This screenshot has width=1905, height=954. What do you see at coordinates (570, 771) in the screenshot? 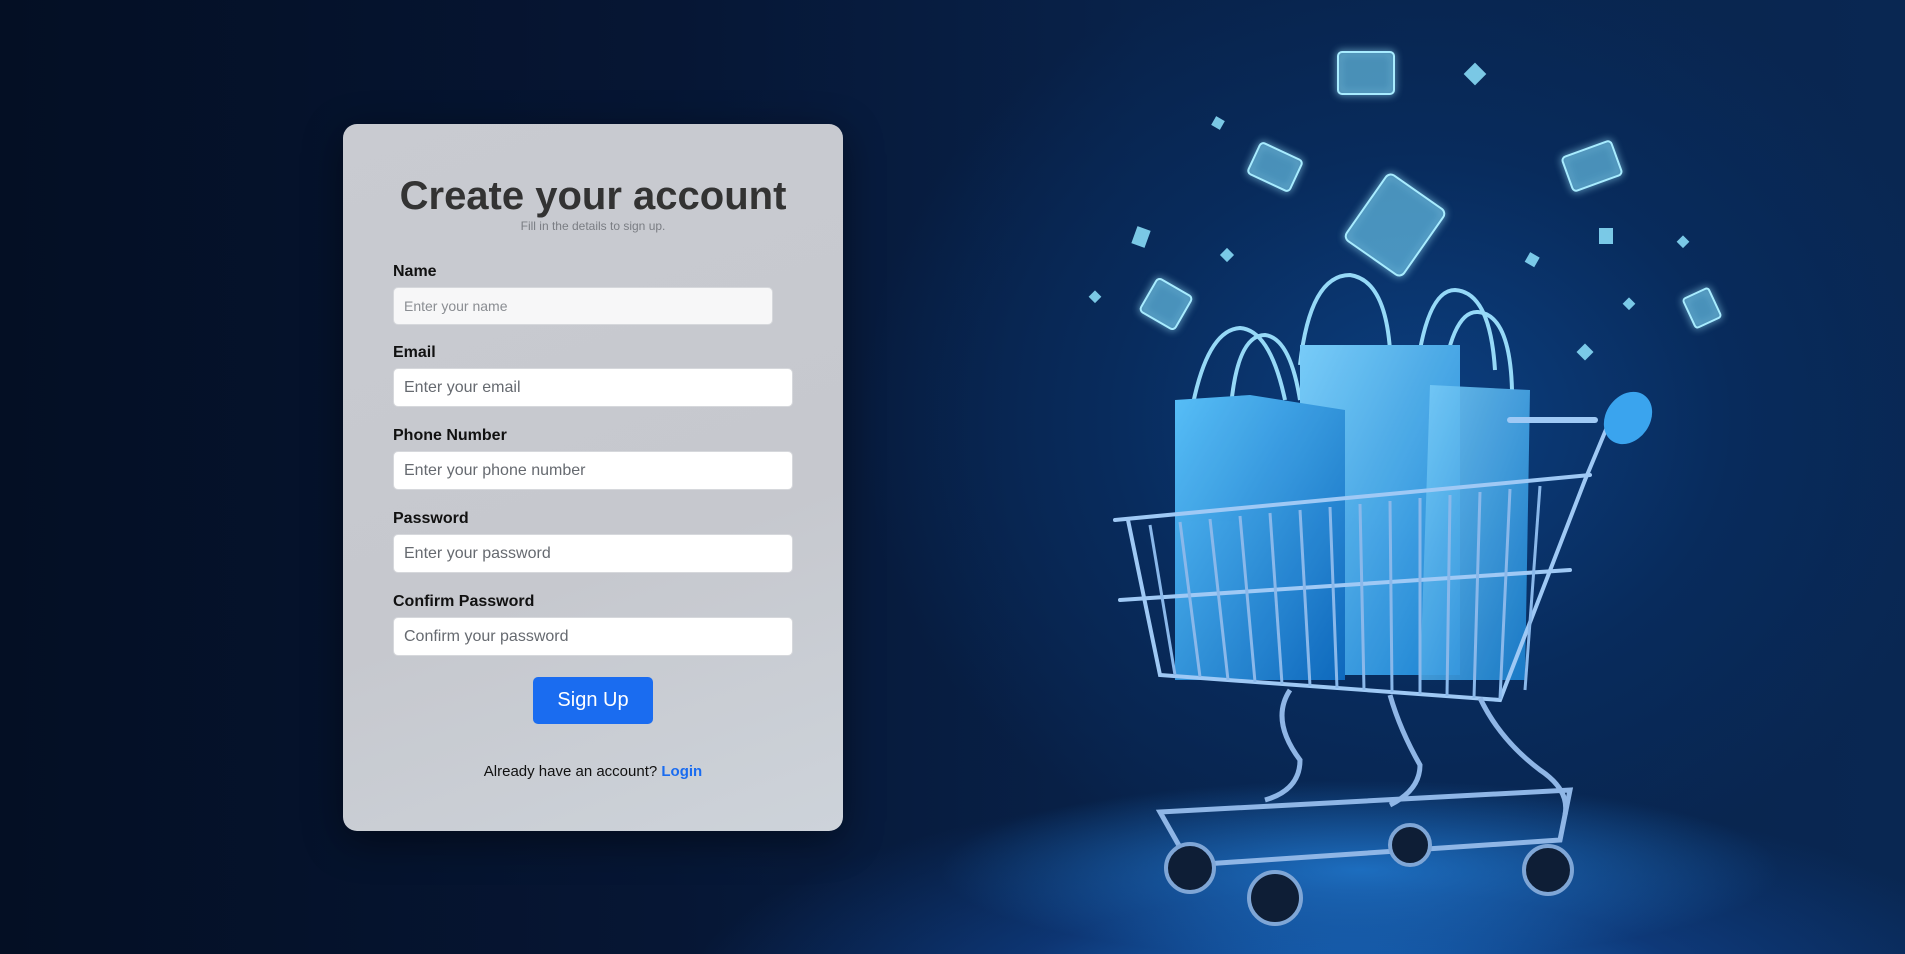
I see `login-prompt-text: Already have an account?` at bounding box center [570, 771].